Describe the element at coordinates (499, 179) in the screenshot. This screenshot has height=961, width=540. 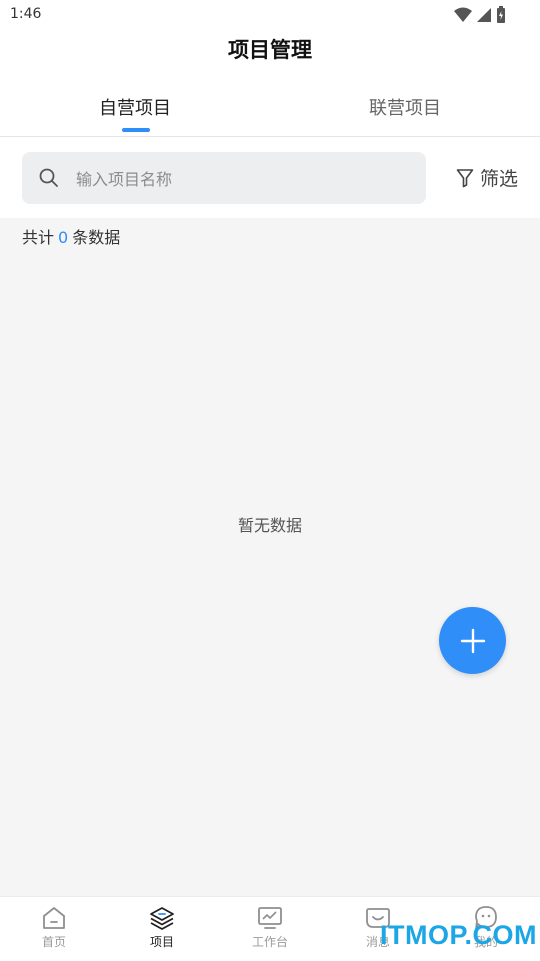
I see `filter-label: 筛选` at that location.